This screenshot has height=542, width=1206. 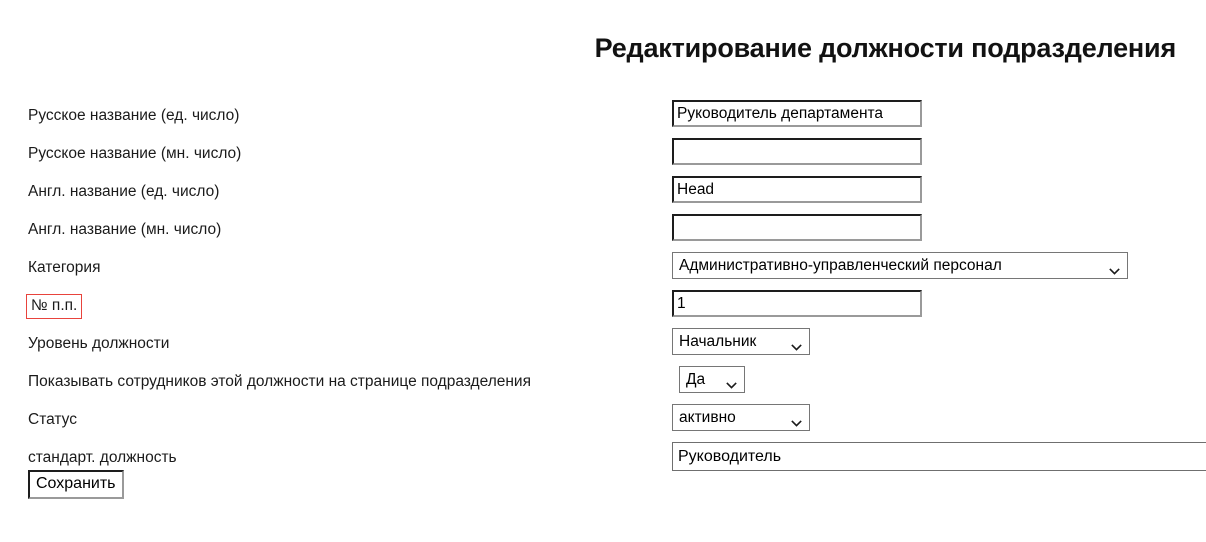 I want to click on field-position-level: Начальник, so click(x=741, y=341).